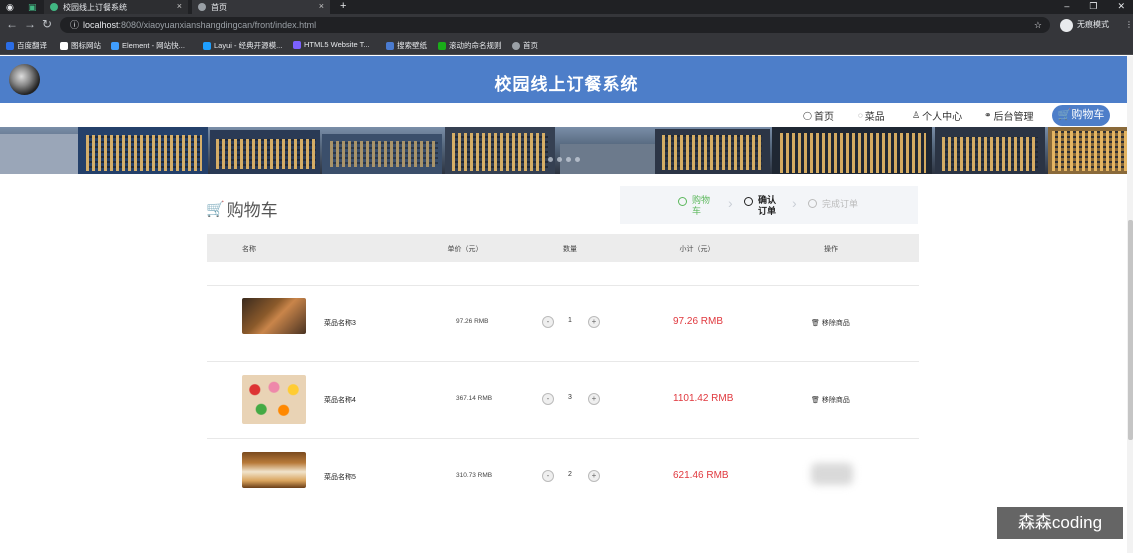 Image resolution: width=1133 pixels, height=553 pixels. What do you see at coordinates (942, 117) in the screenshot?
I see `nav-label: 个人中心` at bounding box center [942, 117].